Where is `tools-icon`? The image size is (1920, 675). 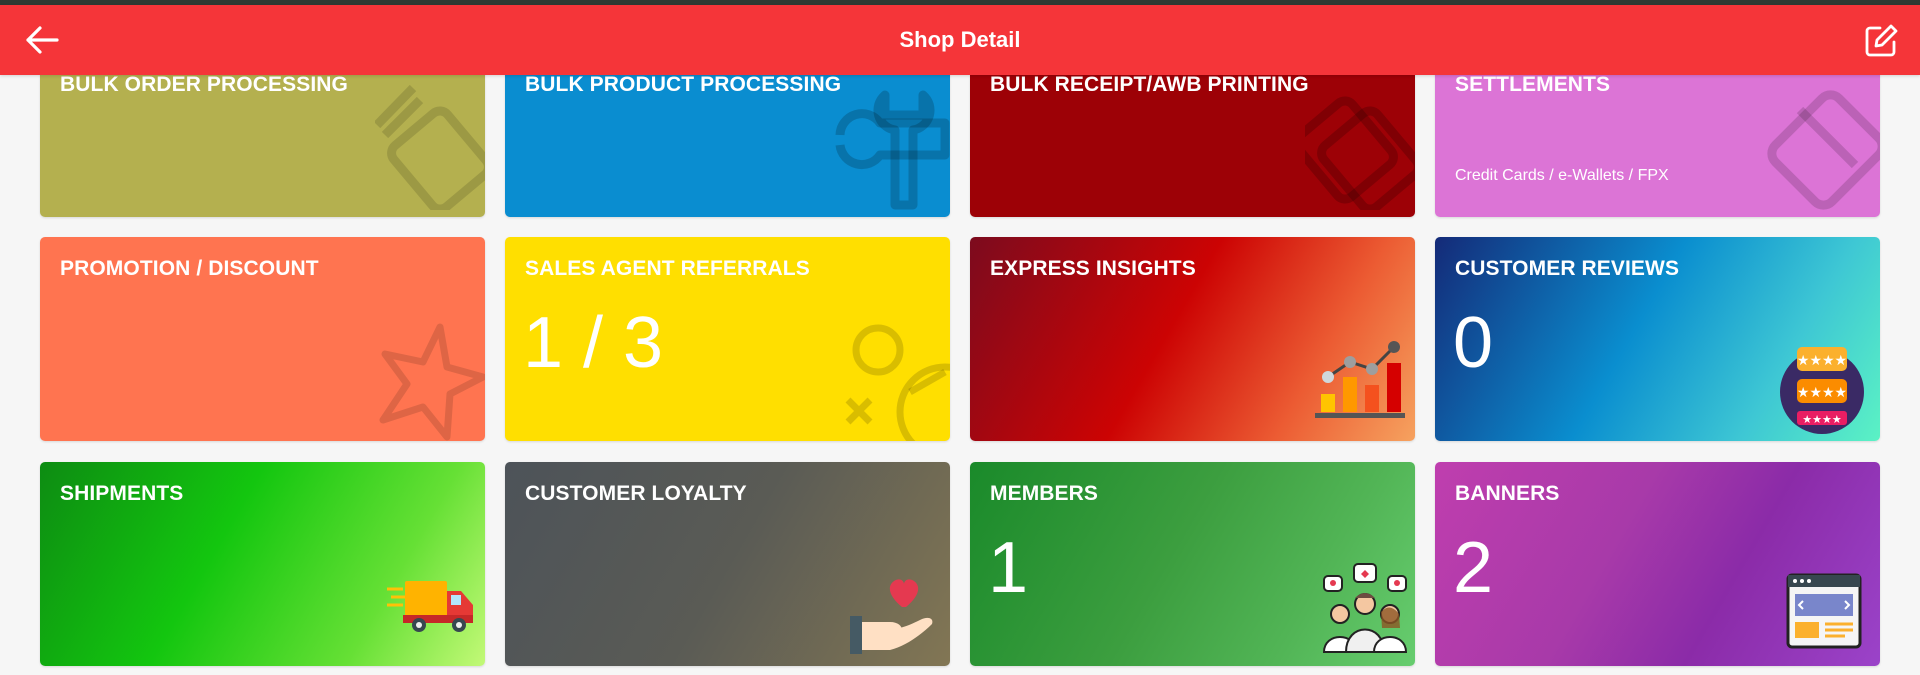
tools-icon is located at coordinates (892, 150).